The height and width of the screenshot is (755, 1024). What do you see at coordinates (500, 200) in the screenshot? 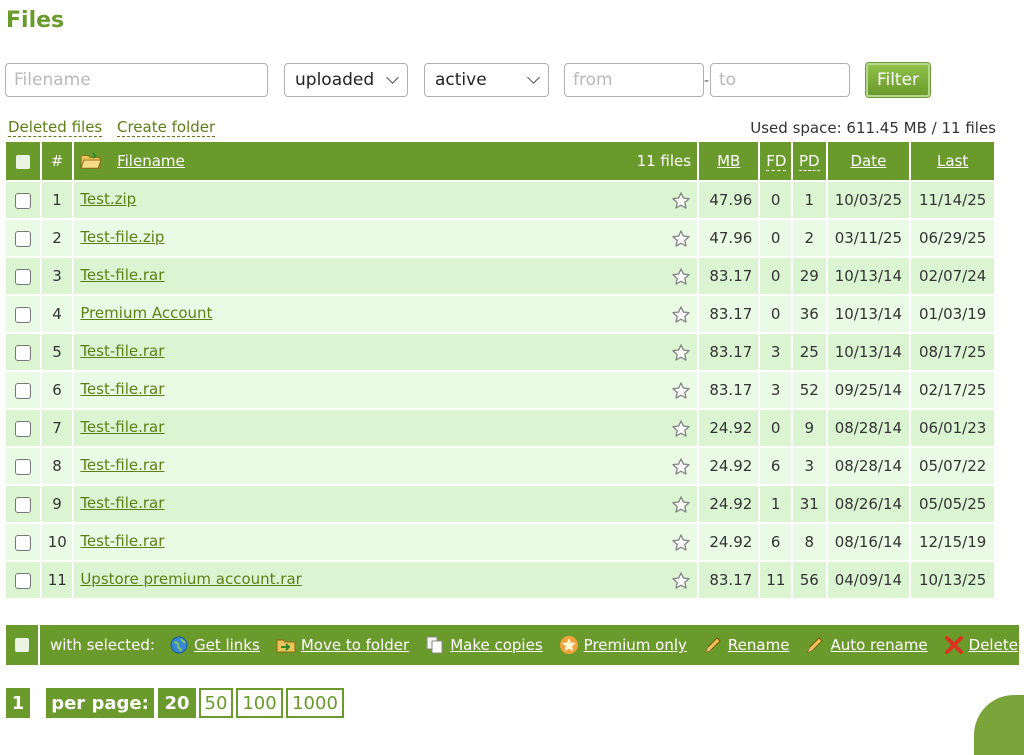
I see `table-row: 1 Test.zip 47.96 0 1 10/03/25 11/14/25` at bounding box center [500, 200].